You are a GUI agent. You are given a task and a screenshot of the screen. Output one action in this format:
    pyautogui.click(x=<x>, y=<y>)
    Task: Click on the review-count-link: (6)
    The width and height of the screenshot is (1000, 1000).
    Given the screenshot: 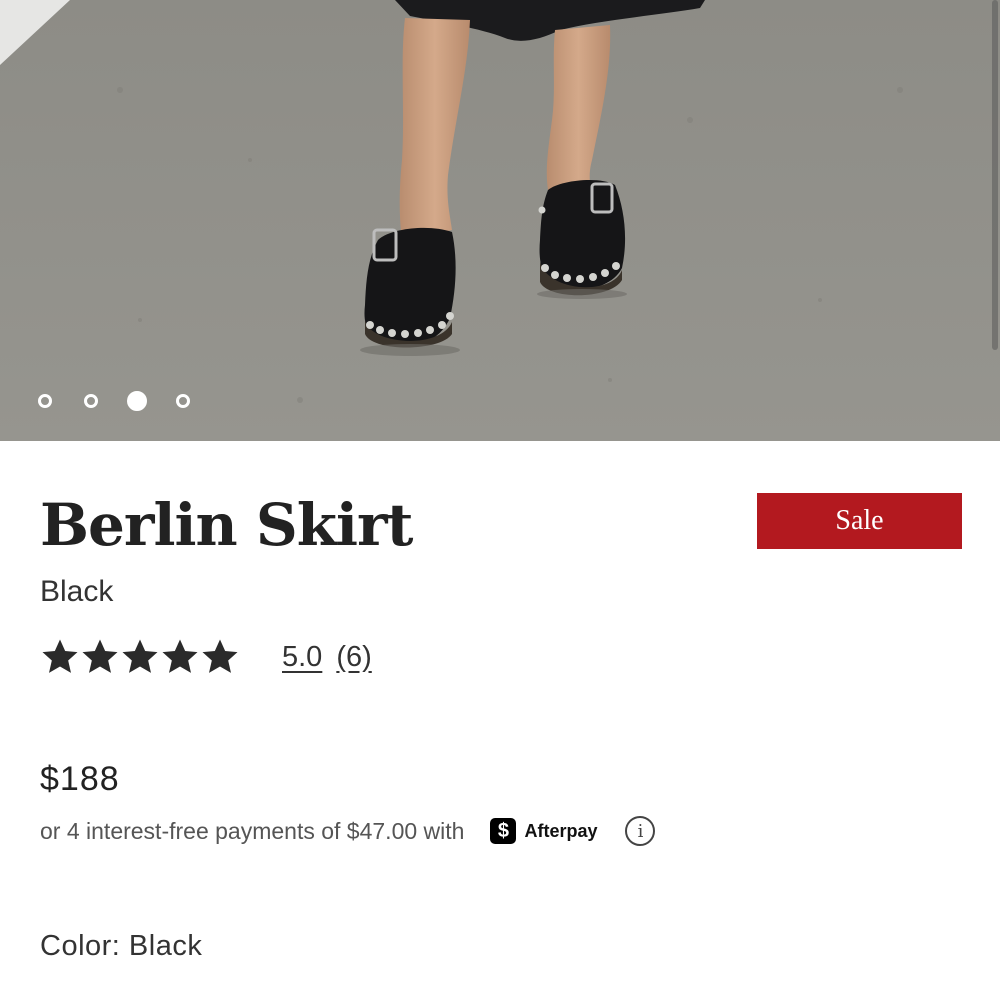 What is the action you would take?
    pyautogui.click(x=353, y=657)
    